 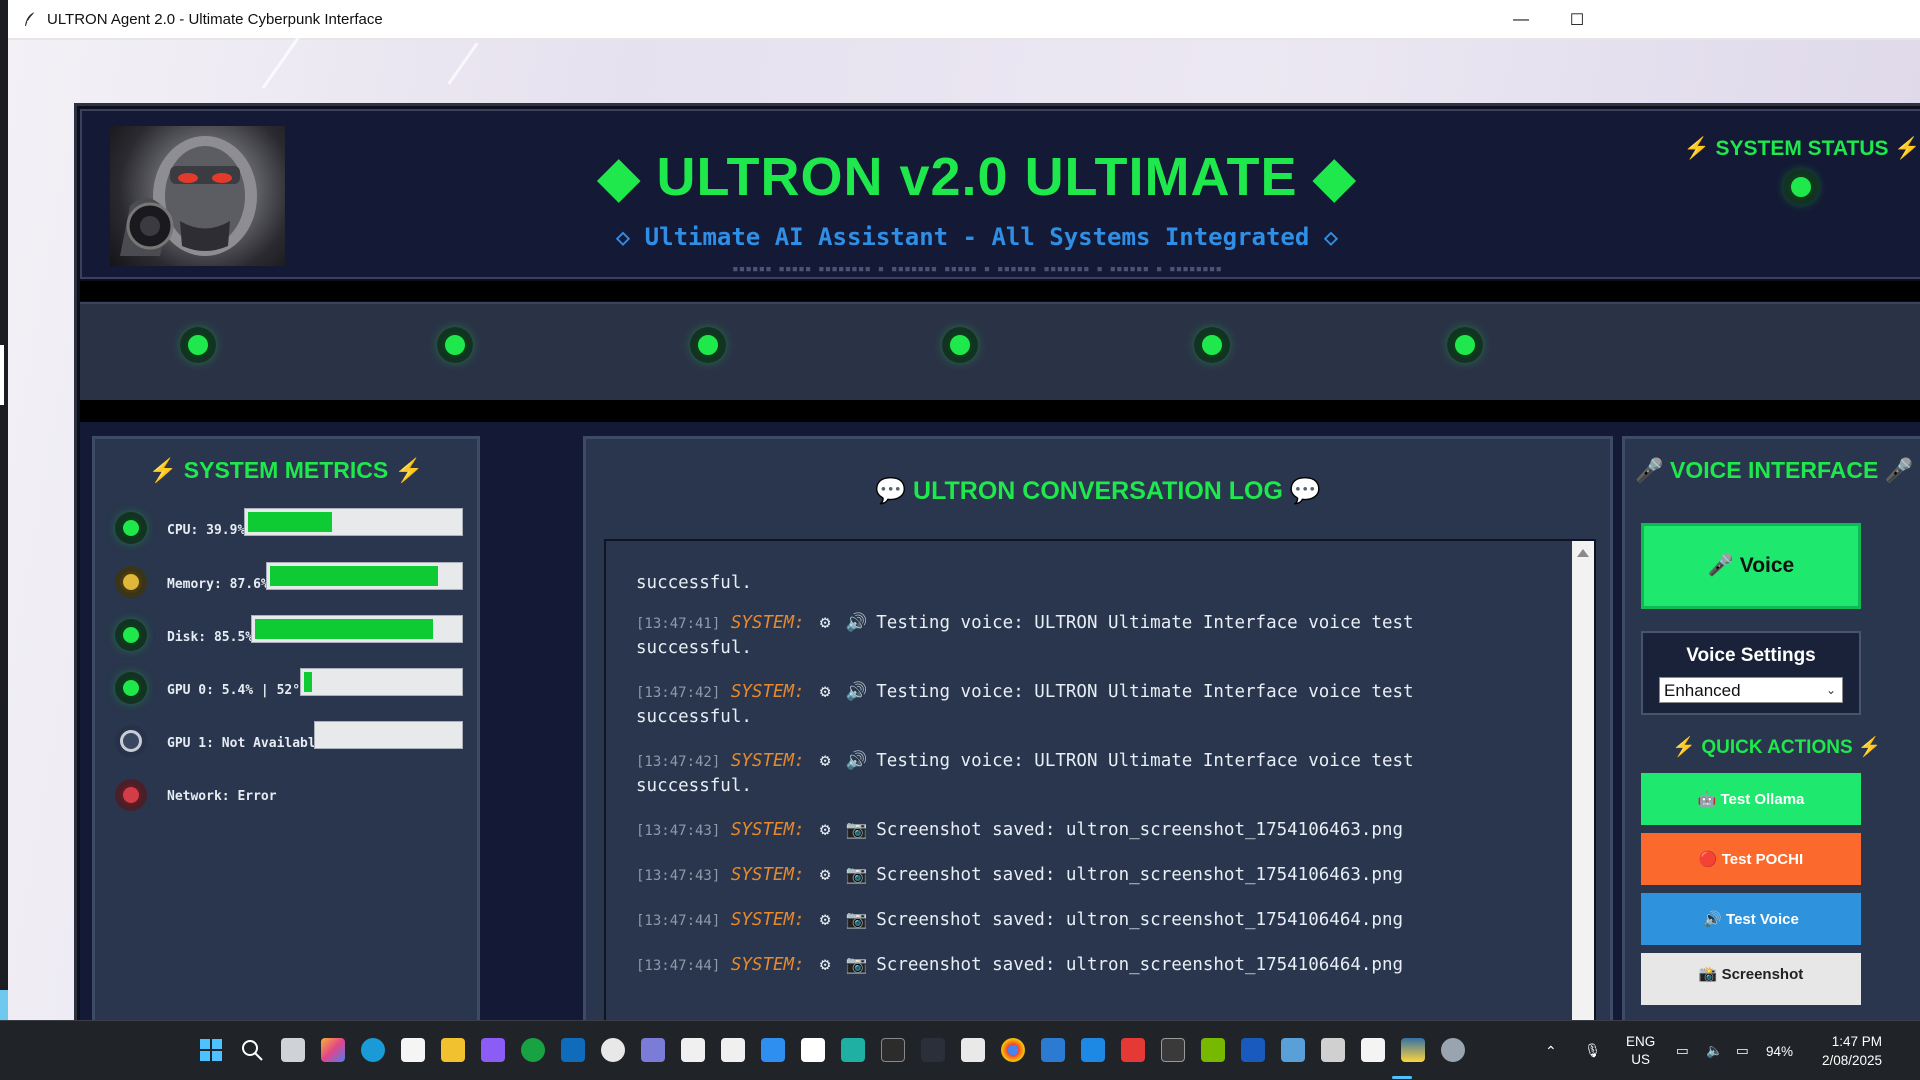 I want to click on log-scrollbar, so click(x=1583, y=790).